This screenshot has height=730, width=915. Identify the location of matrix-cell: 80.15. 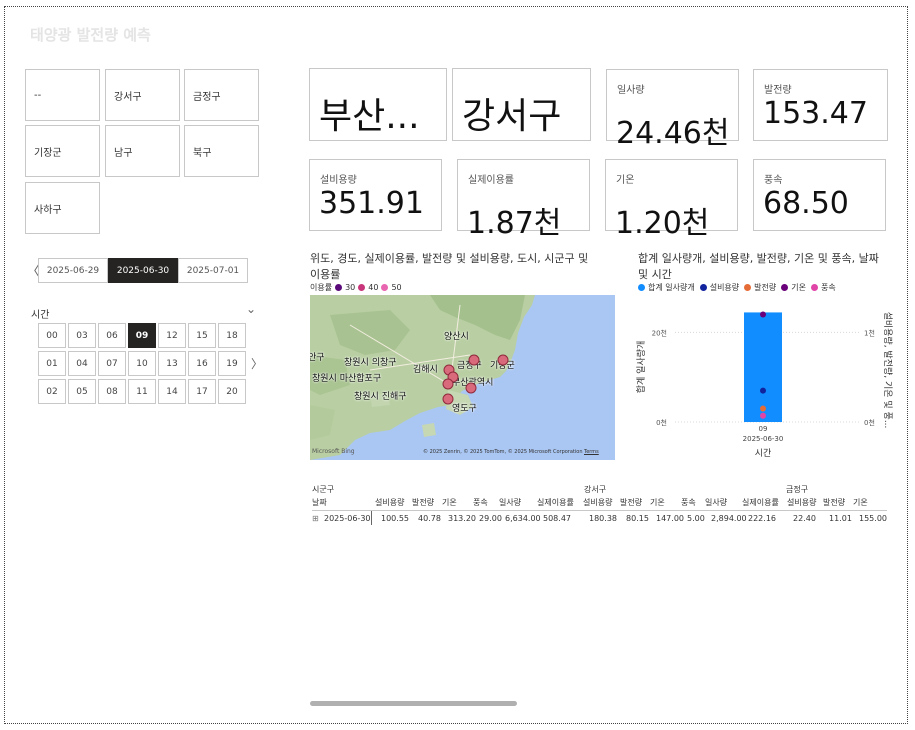
(637, 518).